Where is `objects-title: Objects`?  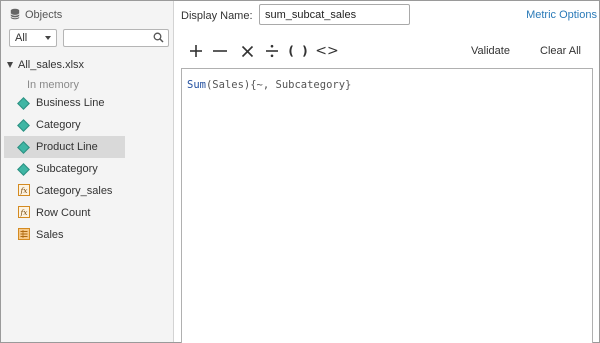 objects-title: Objects is located at coordinates (44, 15).